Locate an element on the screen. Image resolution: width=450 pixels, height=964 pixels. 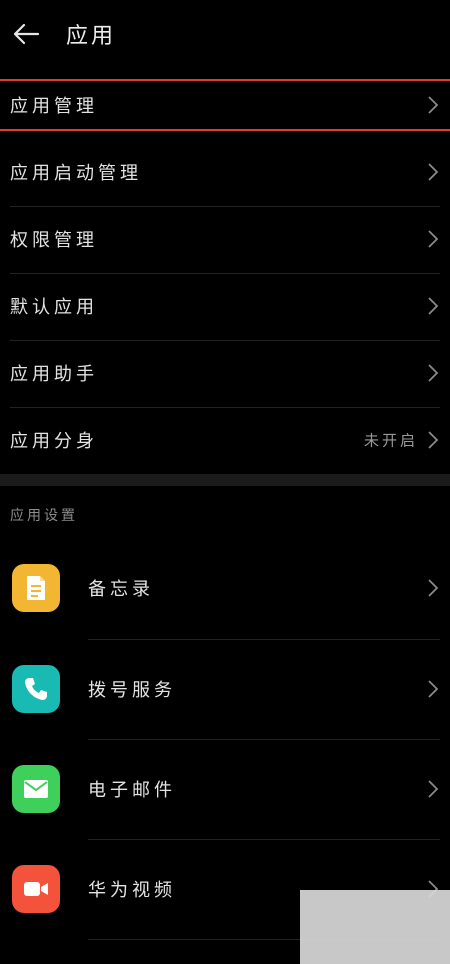
phone-icon is located at coordinates (36, 689).